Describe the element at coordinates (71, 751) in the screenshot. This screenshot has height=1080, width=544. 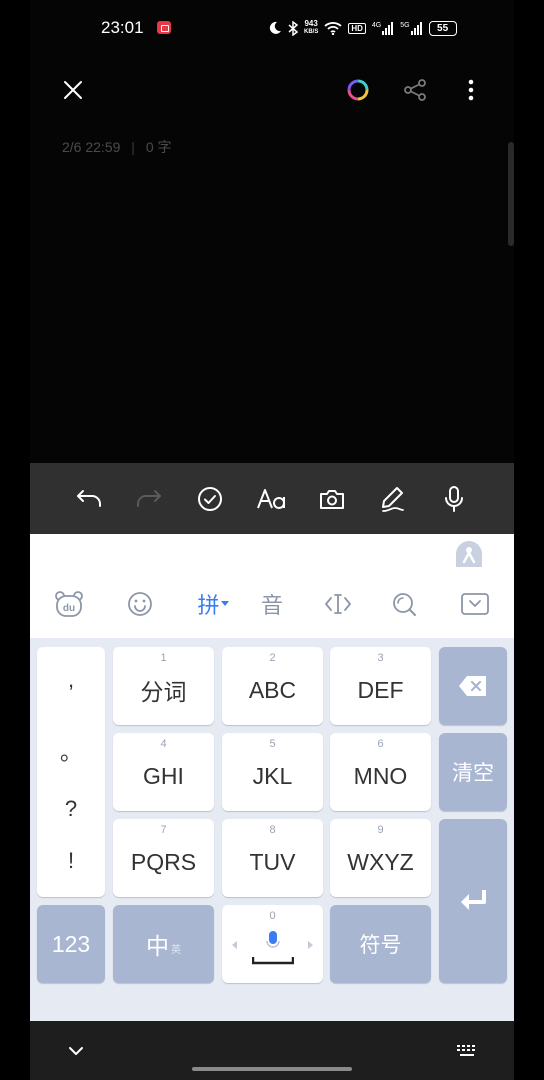
I see `punct-period-key: 。` at that location.